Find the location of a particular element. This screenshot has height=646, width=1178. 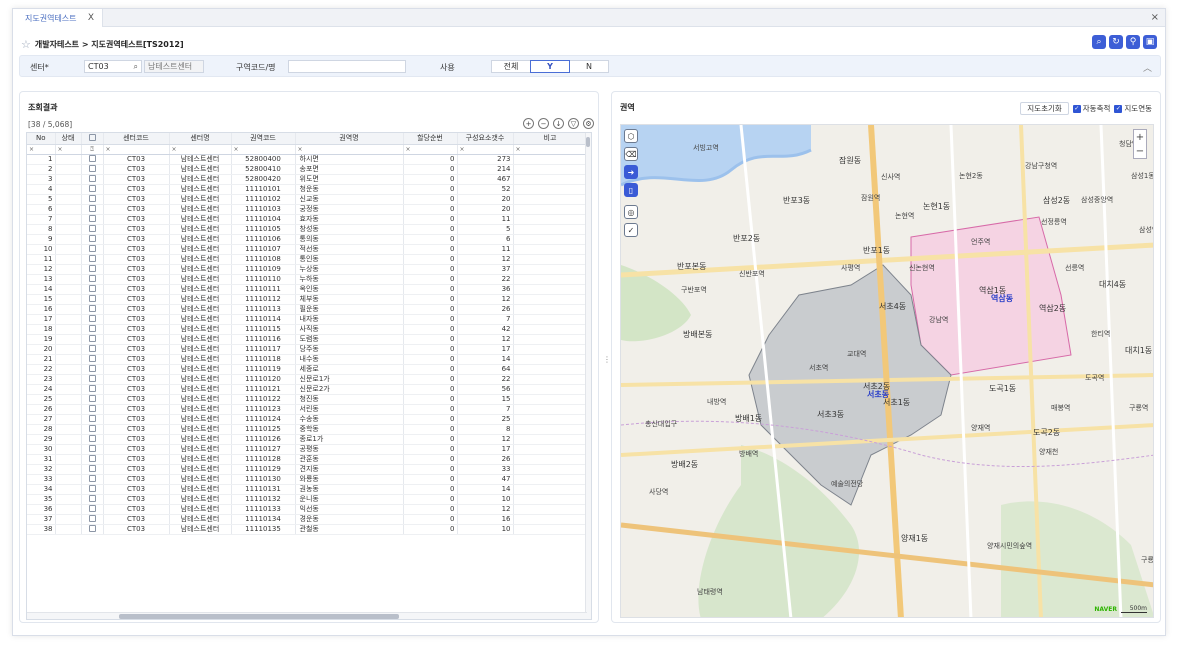

cell-region-code: 11110102 is located at coordinates (263, 199).